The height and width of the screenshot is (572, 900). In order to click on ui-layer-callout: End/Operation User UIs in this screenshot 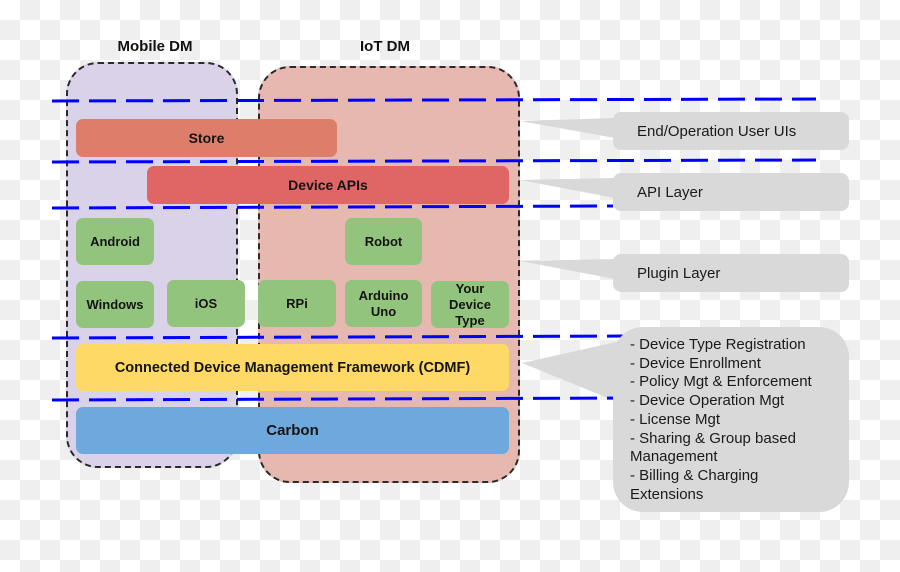, I will do `click(731, 131)`.